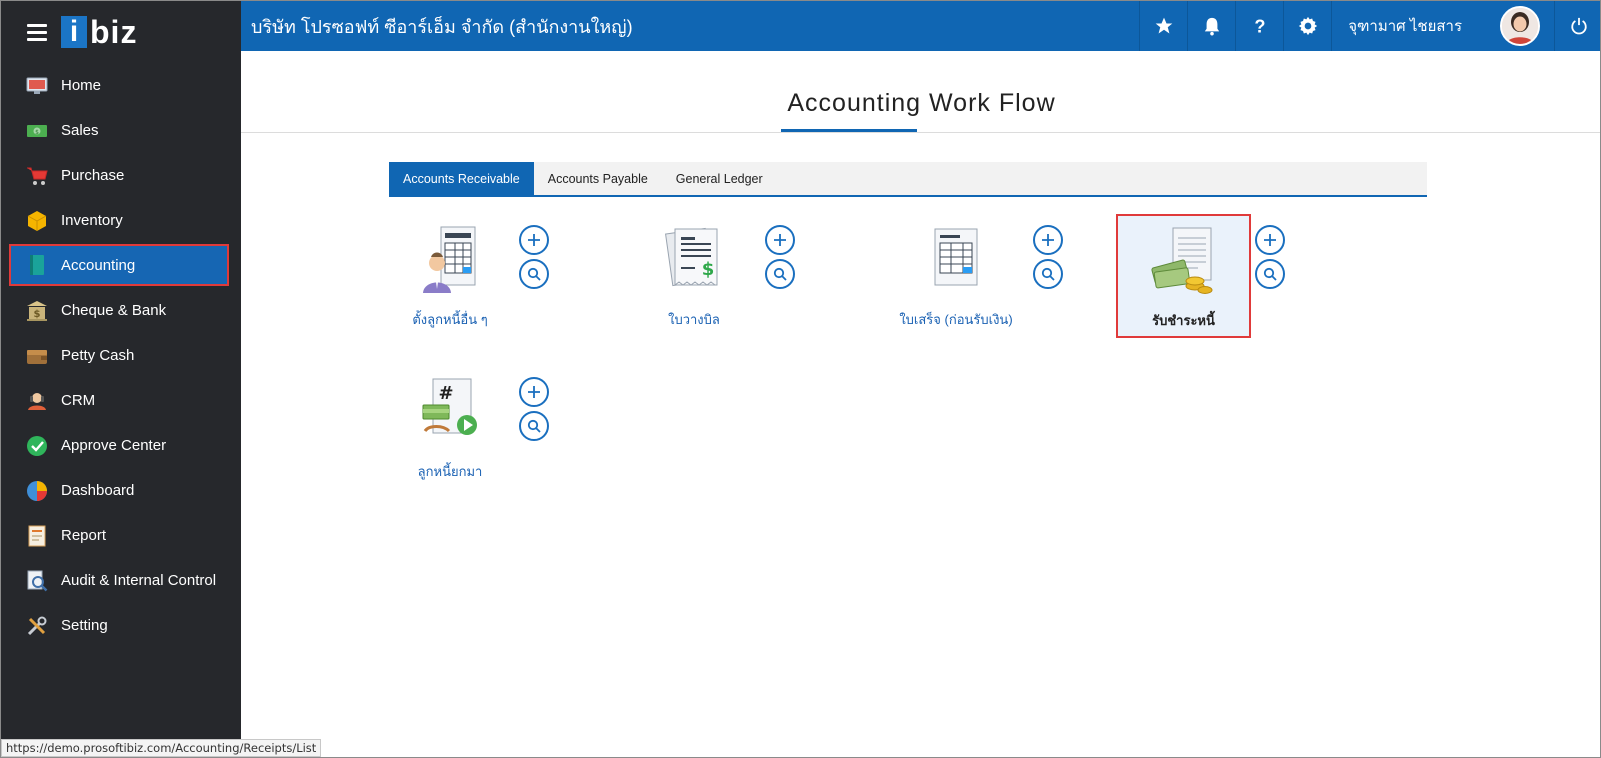  I want to click on sidebar-item-petty-cash: Petty Cash, so click(121, 355).